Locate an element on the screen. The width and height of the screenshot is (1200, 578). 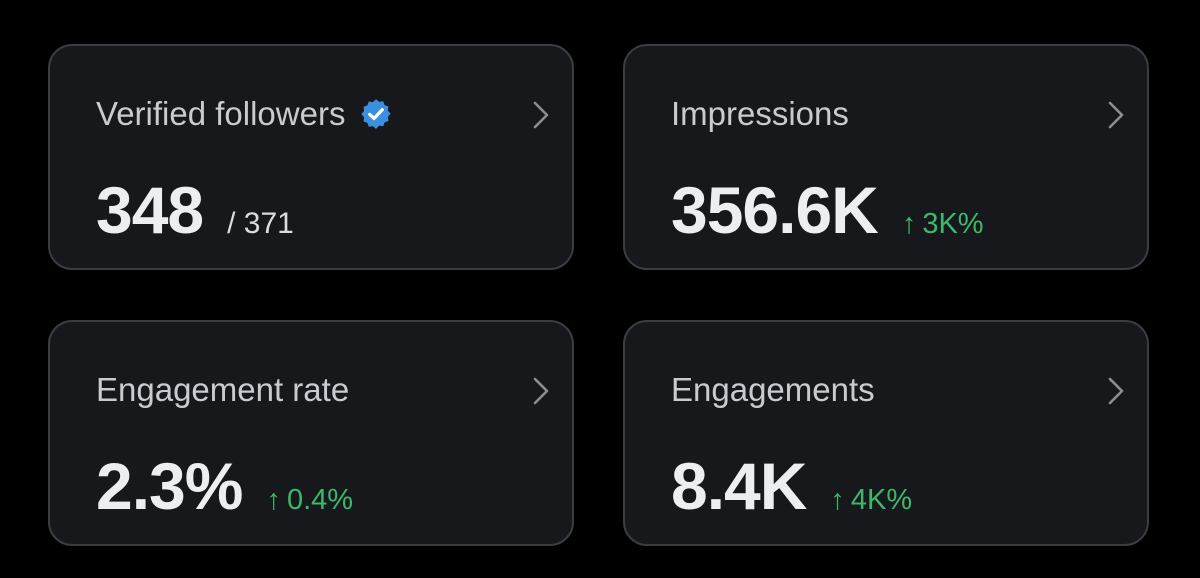
verified-badge-icon is located at coordinates (376, 114).